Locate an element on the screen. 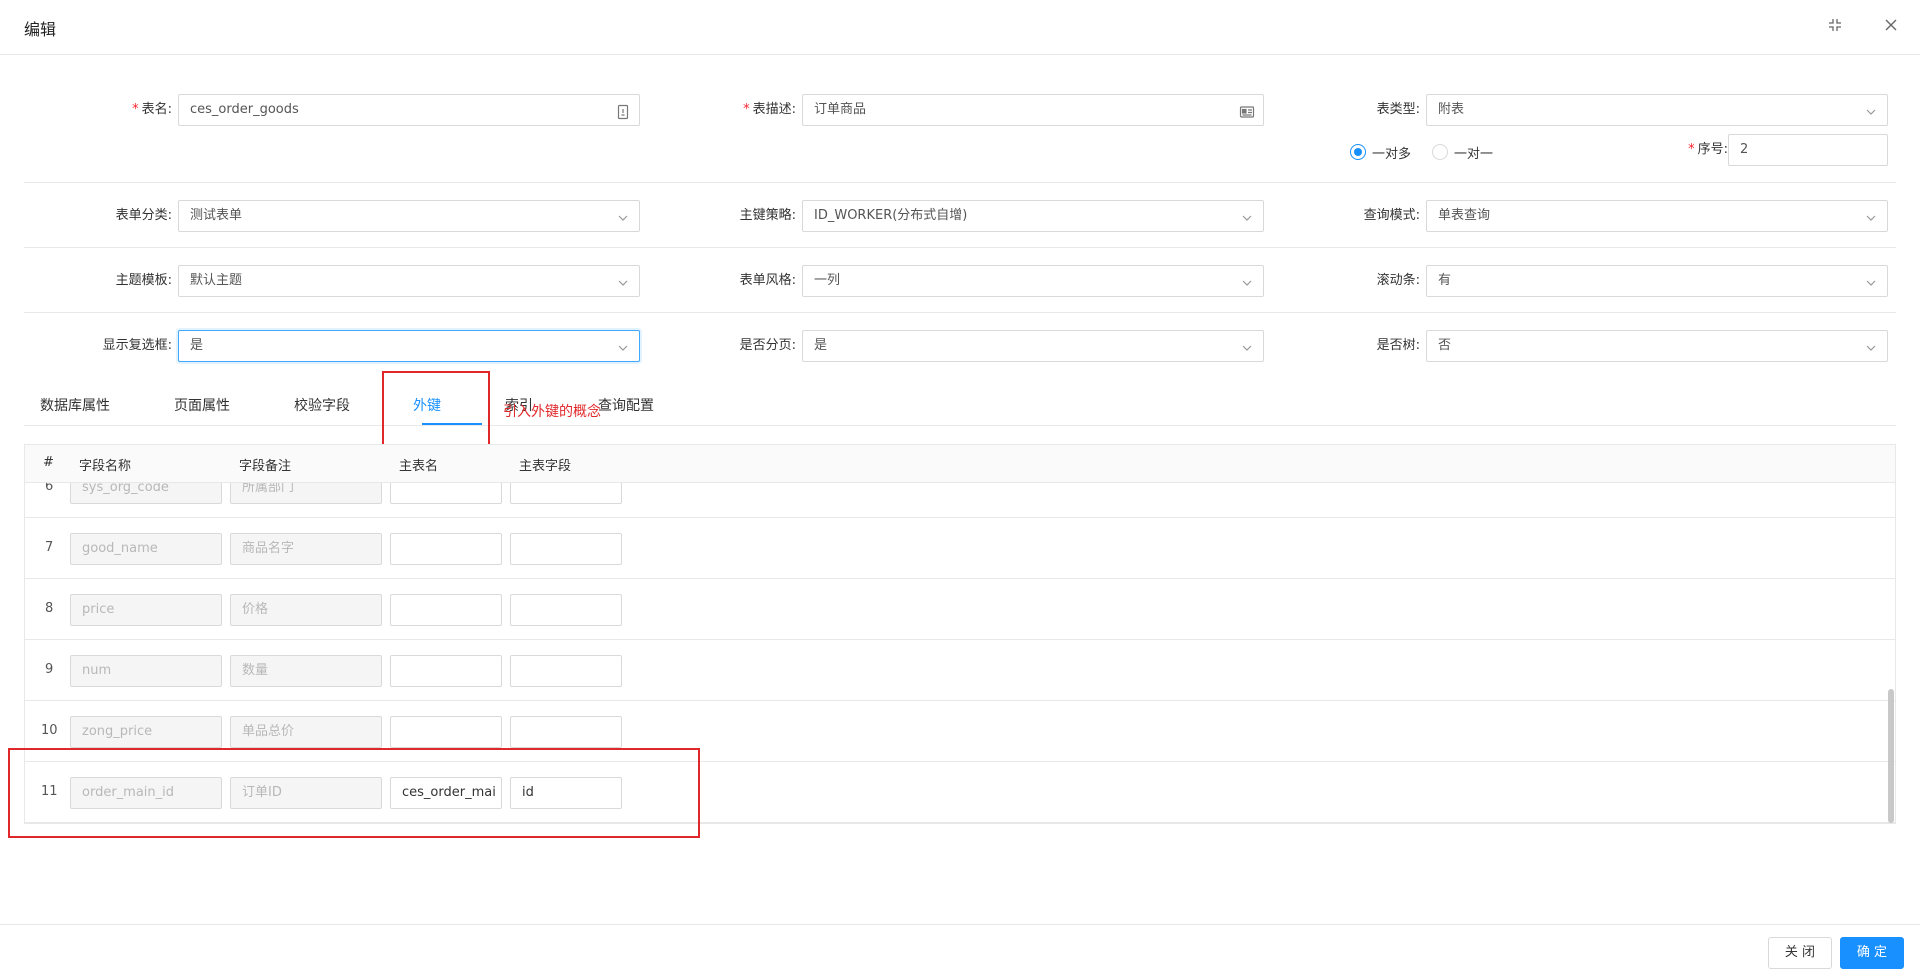 This screenshot has width=1920, height=979. field-name-input: sys_org_code is located at coordinates (146, 493).